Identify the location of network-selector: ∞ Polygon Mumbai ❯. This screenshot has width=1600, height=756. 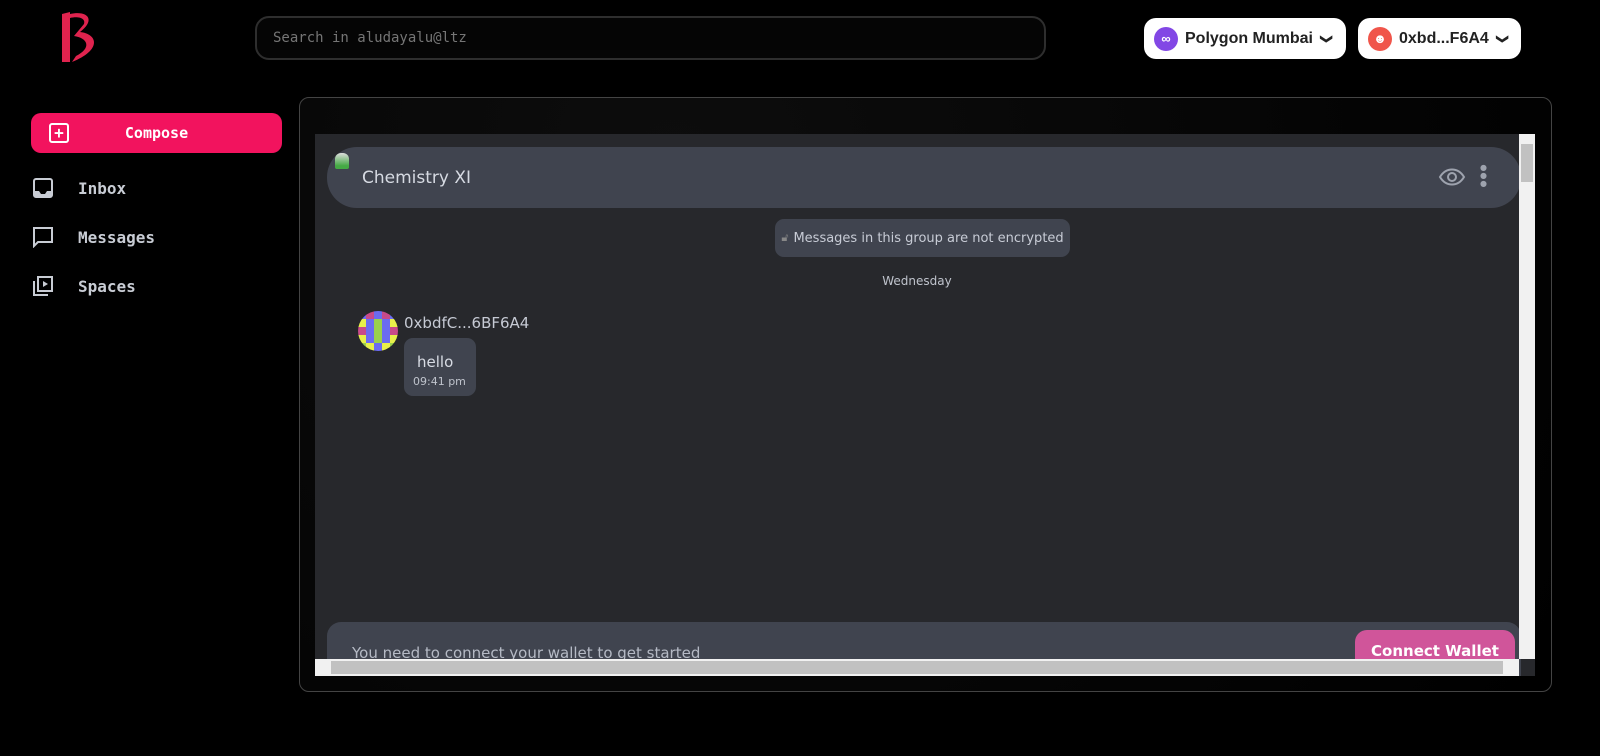
(1245, 38).